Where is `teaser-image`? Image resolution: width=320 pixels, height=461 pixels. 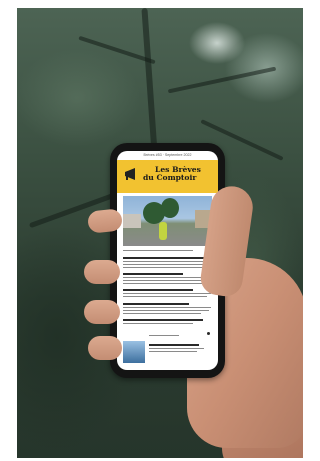
teaser-image is located at coordinates (134, 352).